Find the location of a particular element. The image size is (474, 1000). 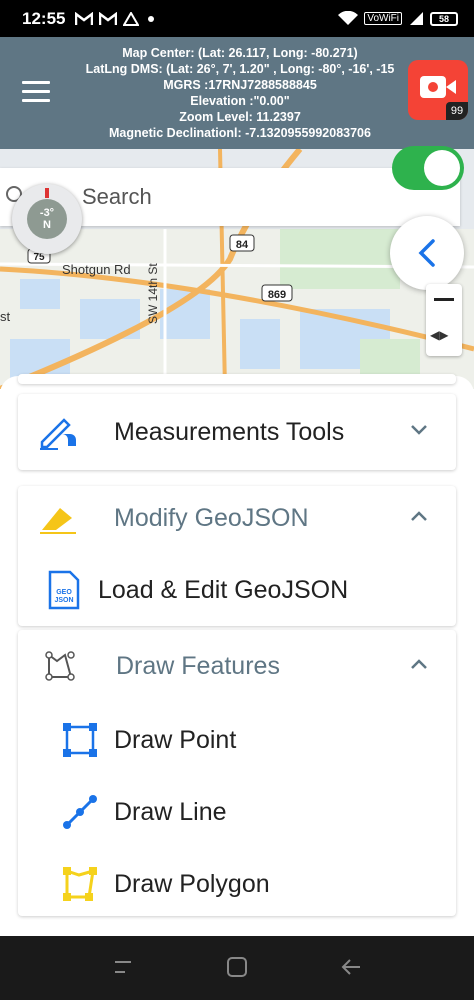

recorder-badge: 99 is located at coordinates (457, 111).